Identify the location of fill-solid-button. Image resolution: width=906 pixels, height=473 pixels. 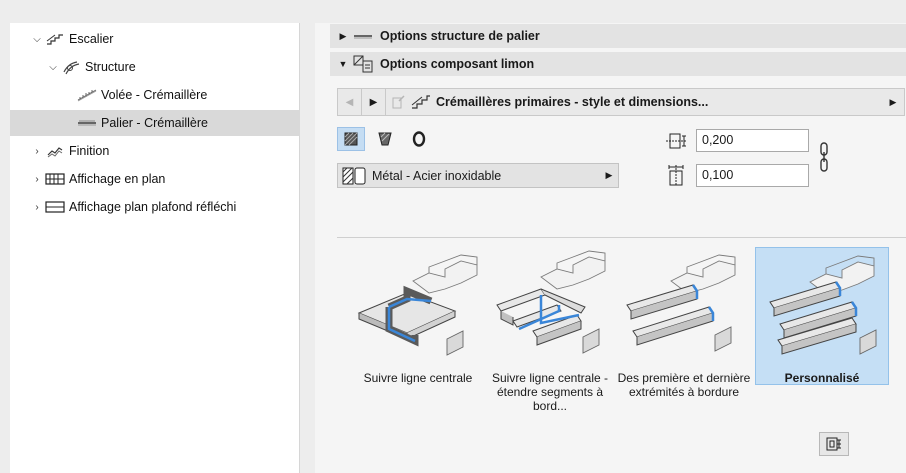
(351, 139).